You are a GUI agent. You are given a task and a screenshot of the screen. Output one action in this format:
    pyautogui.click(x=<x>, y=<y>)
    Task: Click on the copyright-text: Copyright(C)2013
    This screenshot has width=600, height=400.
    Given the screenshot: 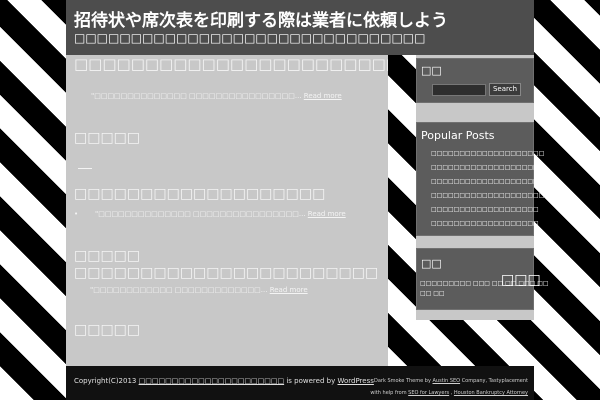 What is the action you would take?
    pyautogui.click(x=105, y=381)
    